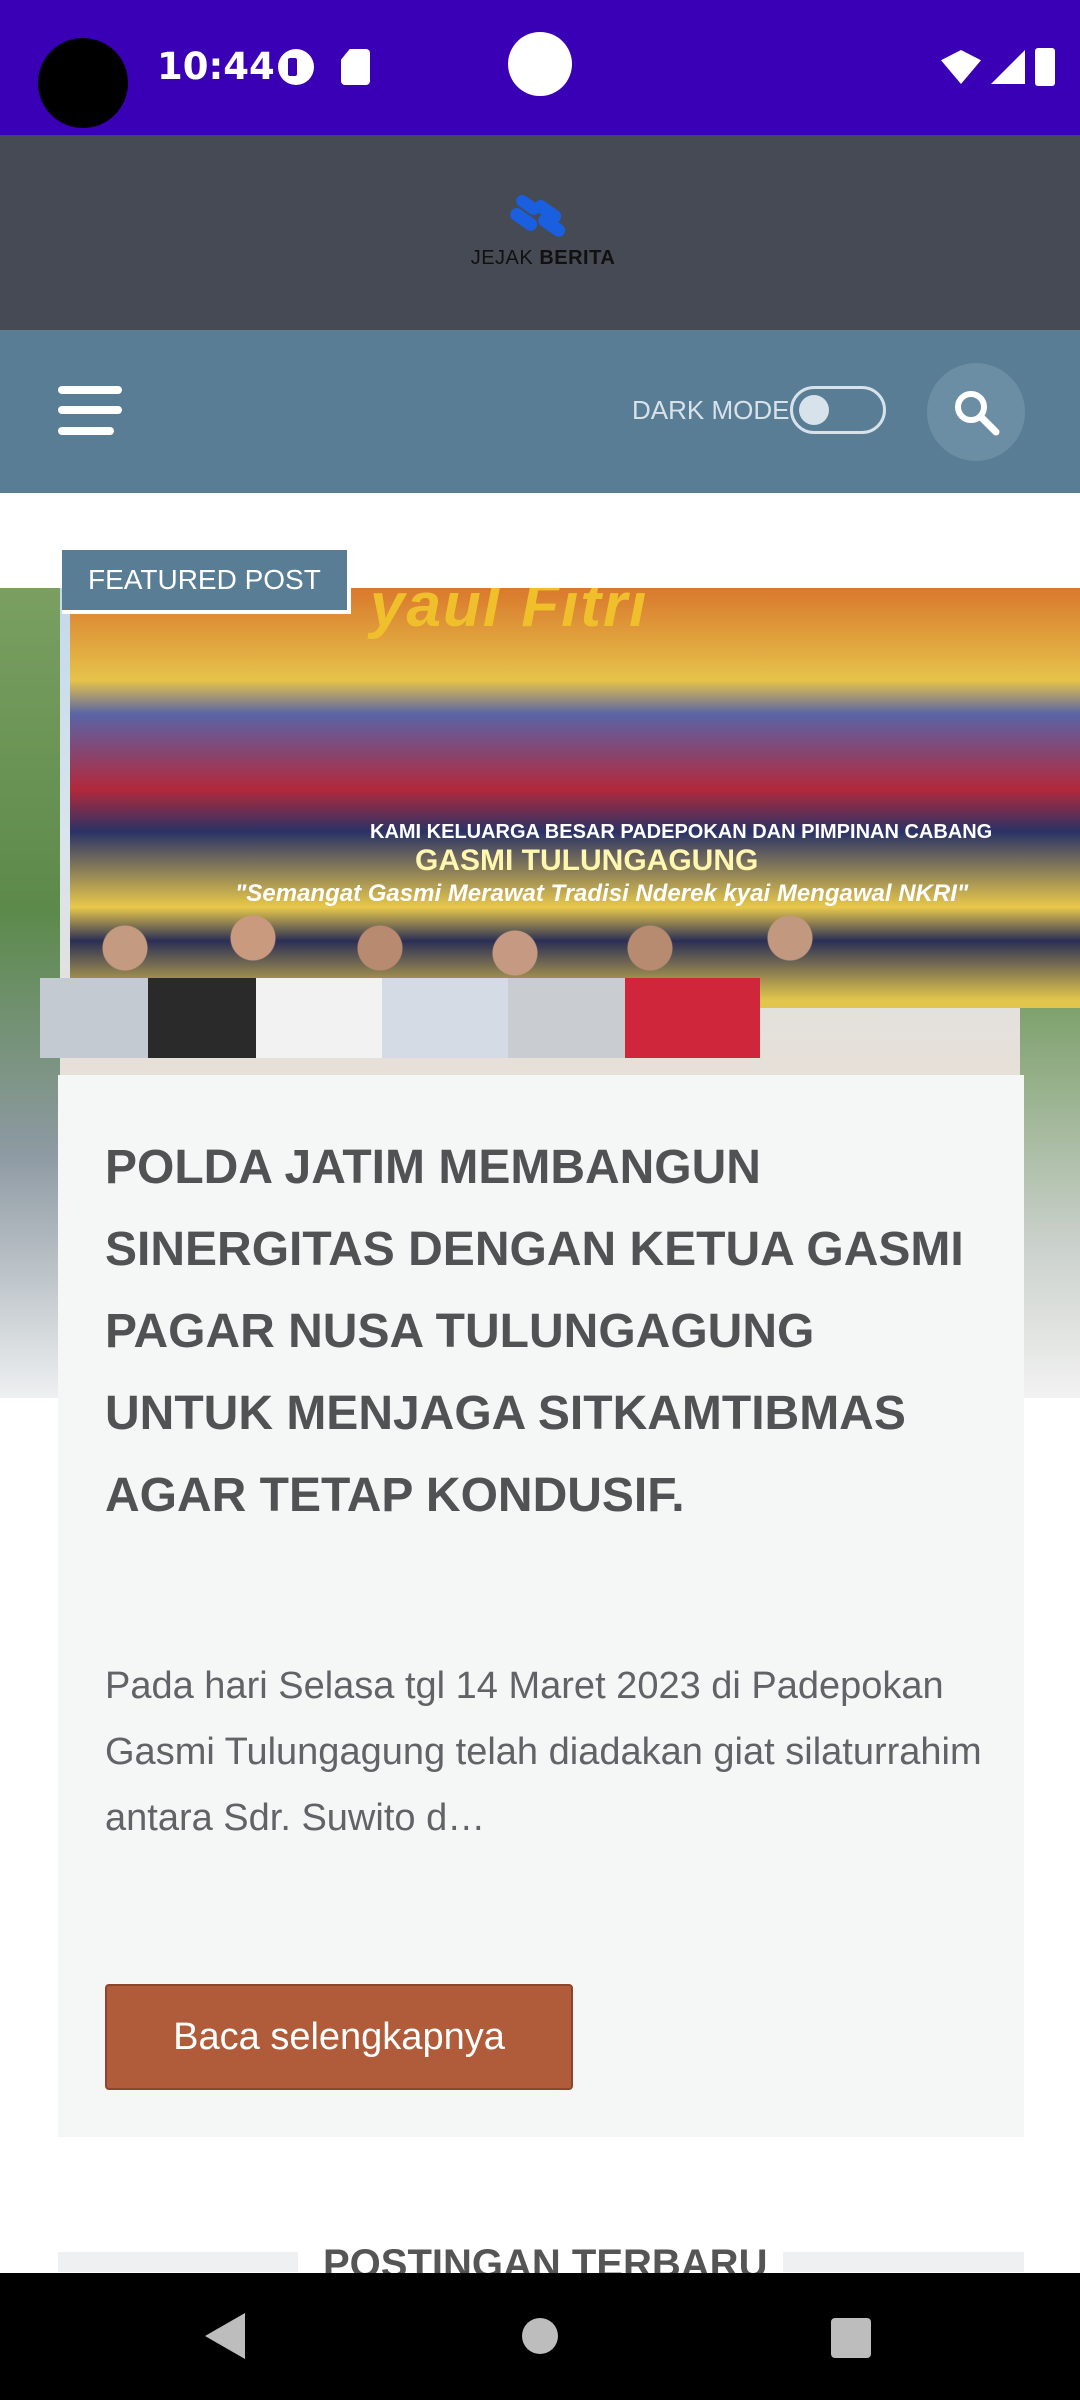 This screenshot has width=1080, height=2400. What do you see at coordinates (90, 411) in the screenshot?
I see `menu-icon` at bounding box center [90, 411].